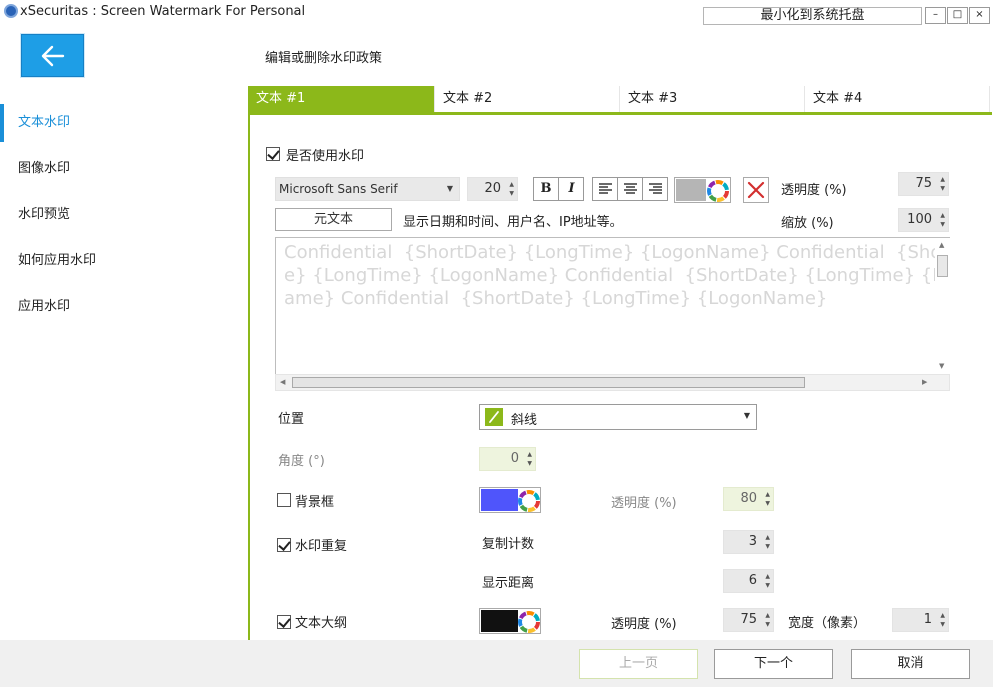  I want to click on sidebar: 文本水印 图像水印 水印预览 如何应用水印 应用水印, so click(124, 215).